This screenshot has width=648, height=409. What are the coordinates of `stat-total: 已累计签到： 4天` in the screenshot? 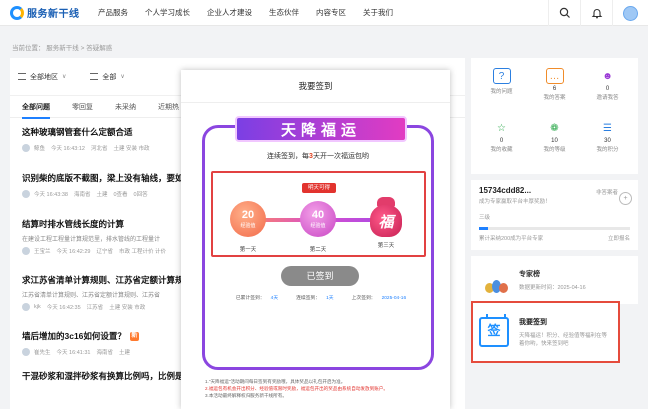 It's located at (254, 297).